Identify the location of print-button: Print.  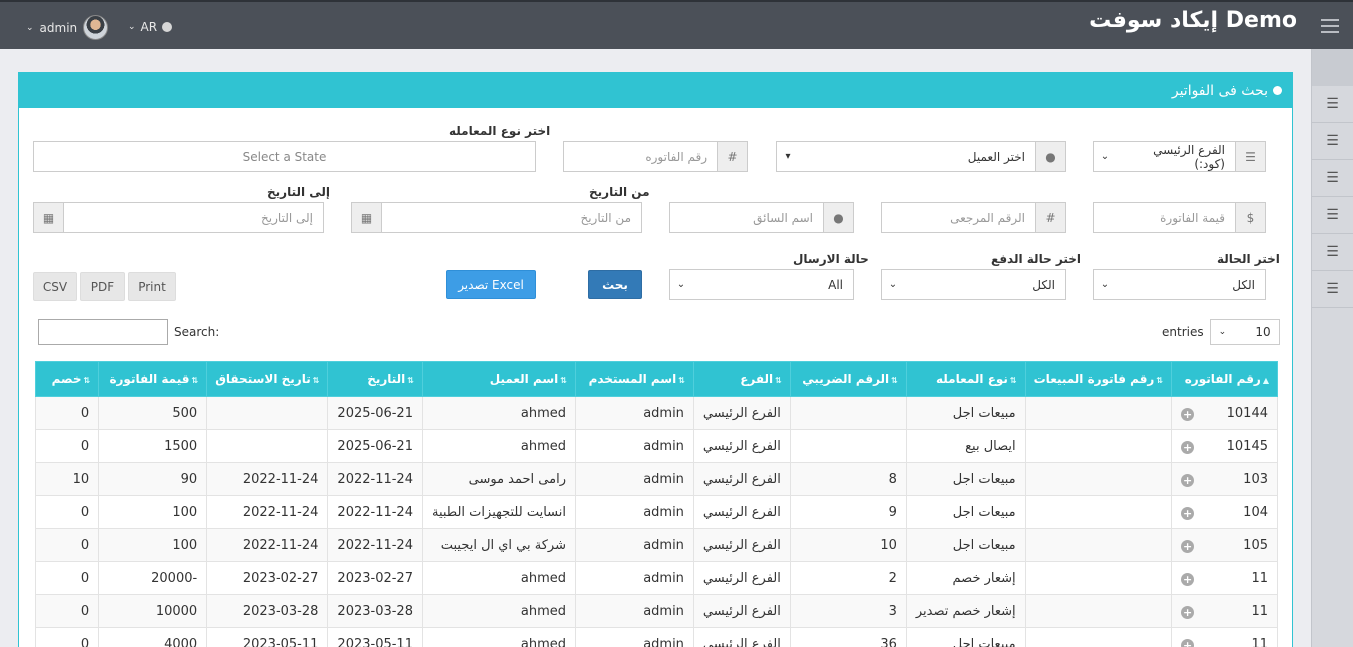
(152, 286).